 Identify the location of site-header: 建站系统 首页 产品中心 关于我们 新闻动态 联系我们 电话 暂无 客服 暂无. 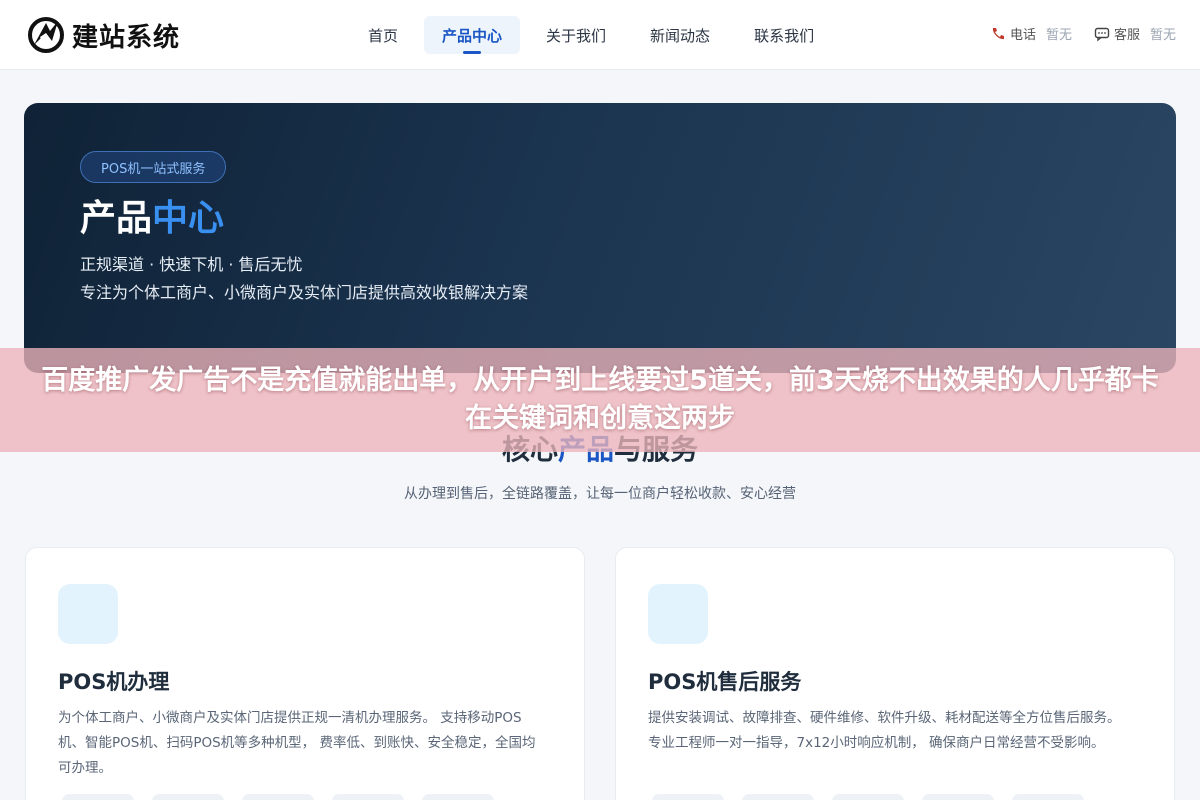
(600, 35).